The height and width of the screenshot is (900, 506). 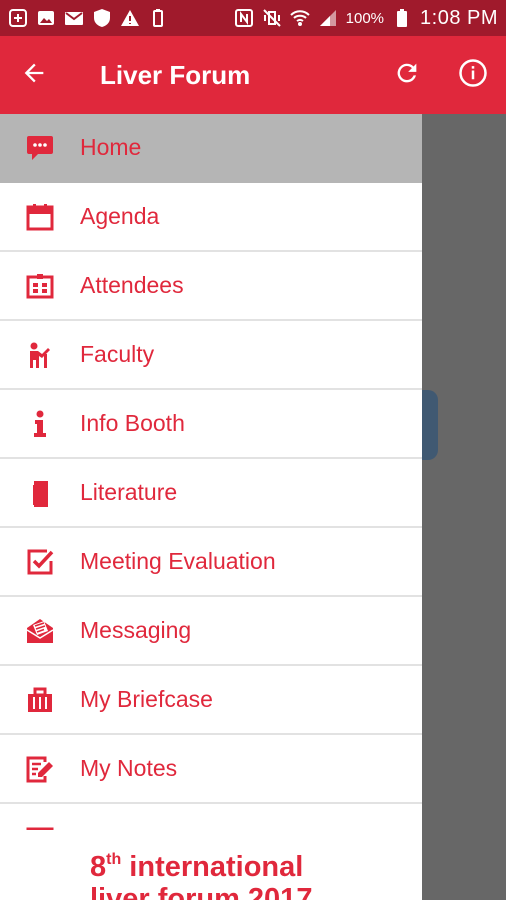 I want to click on wifi-icon, so click(x=299, y=18).